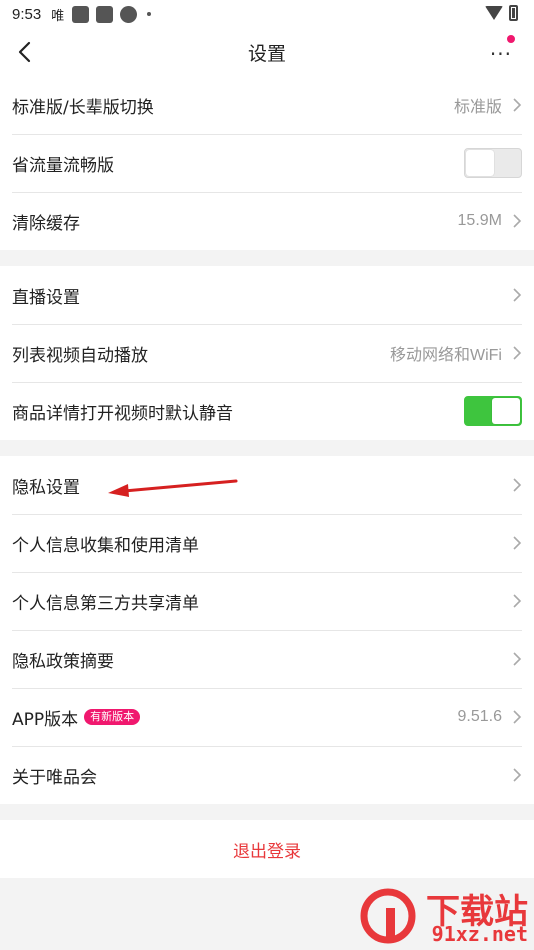 This screenshot has width=534, height=950. What do you see at coordinates (267, 601) in the screenshot?
I see `row-third-party-list: 个人信息第三方共享清单` at bounding box center [267, 601].